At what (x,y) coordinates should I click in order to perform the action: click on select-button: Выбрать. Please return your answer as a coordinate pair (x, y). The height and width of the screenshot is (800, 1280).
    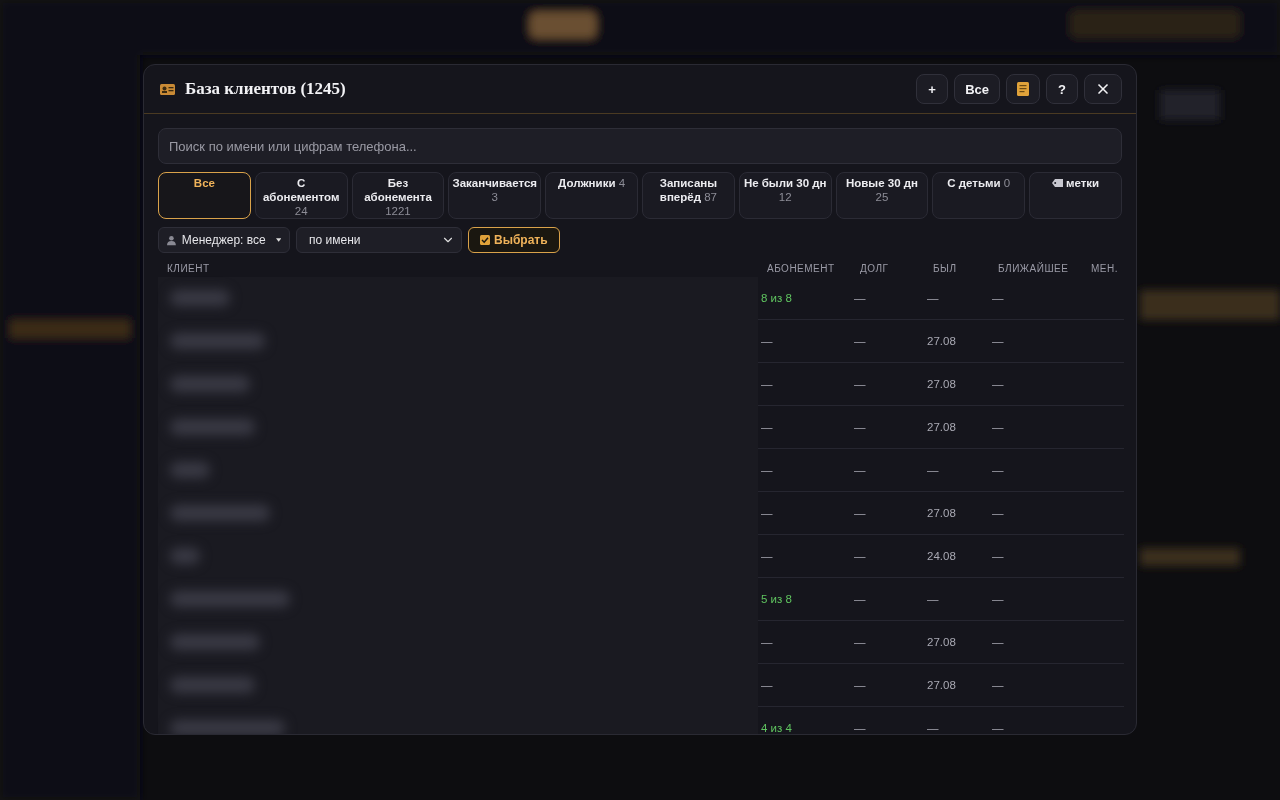
    Looking at the image, I should click on (514, 240).